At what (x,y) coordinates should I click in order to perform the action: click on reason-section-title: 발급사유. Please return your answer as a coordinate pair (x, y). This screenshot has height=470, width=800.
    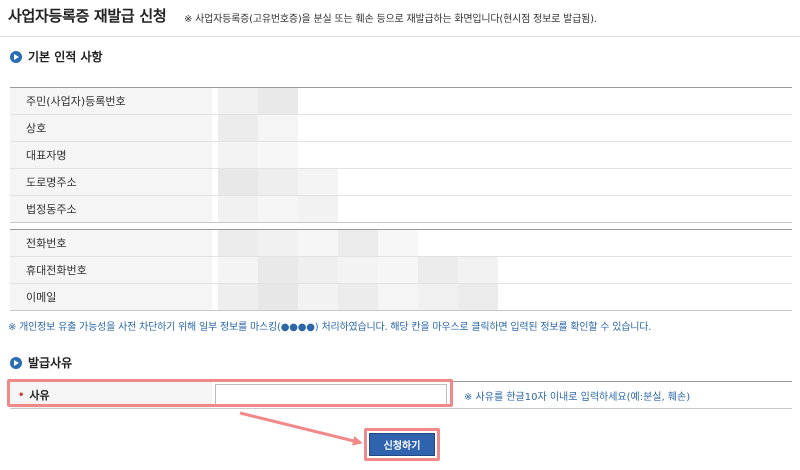
    Looking at the image, I should click on (41, 362).